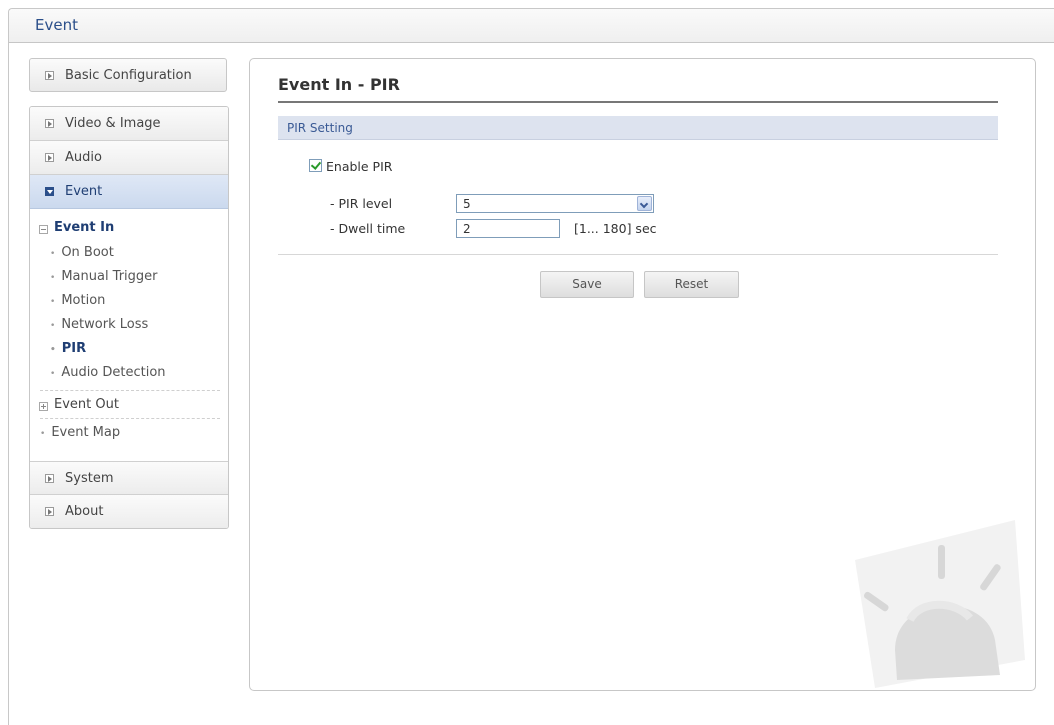 The width and height of the screenshot is (1054, 725). Describe the element at coordinates (84, 511) in the screenshot. I see `nav-label: About` at that location.